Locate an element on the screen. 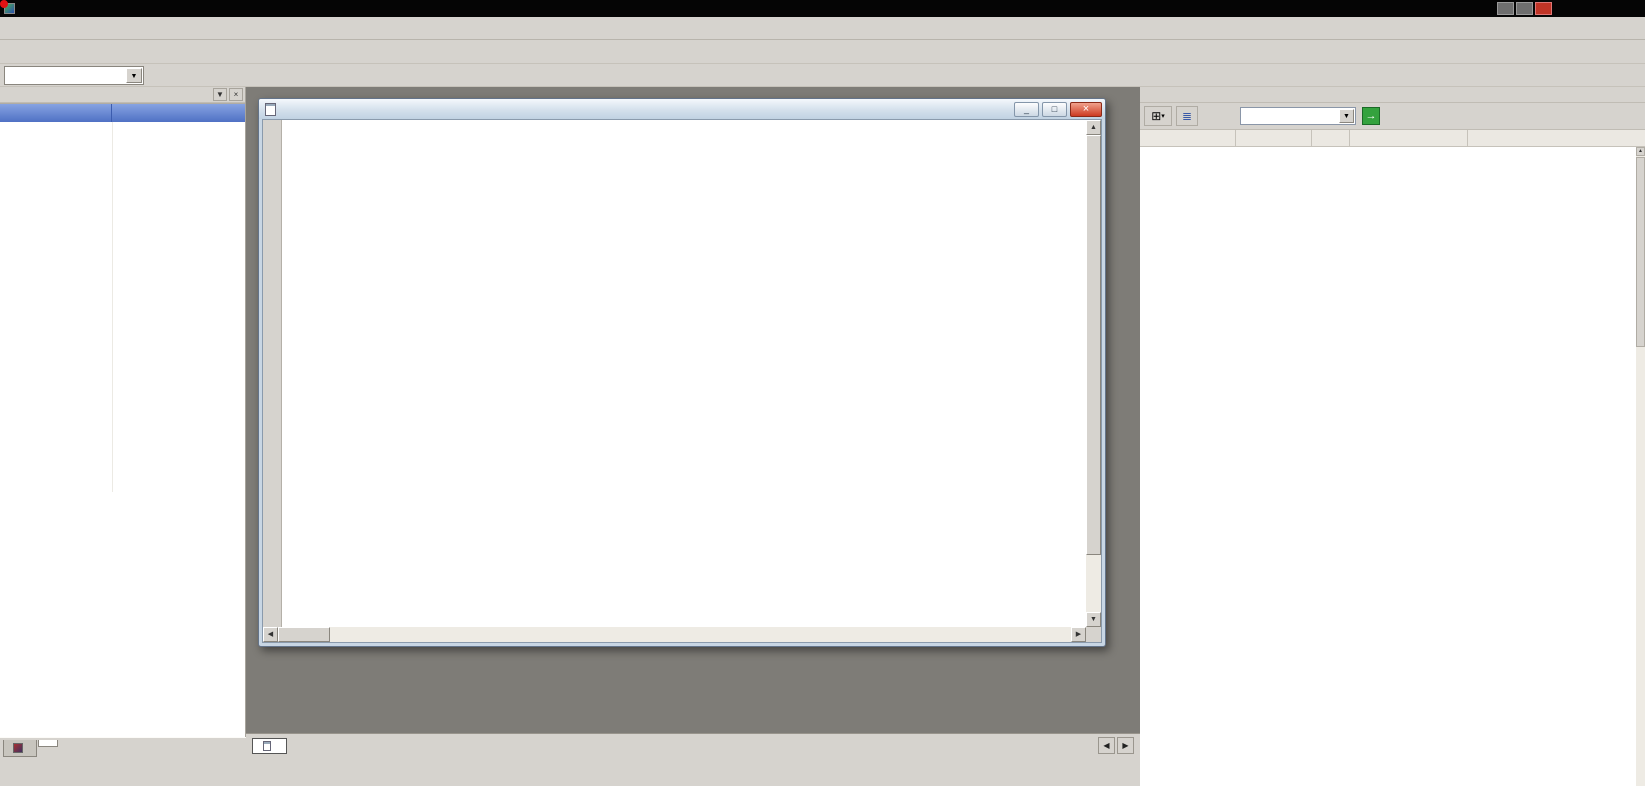  chevron-down-icon: ▾ is located at coordinates (1163, 116).